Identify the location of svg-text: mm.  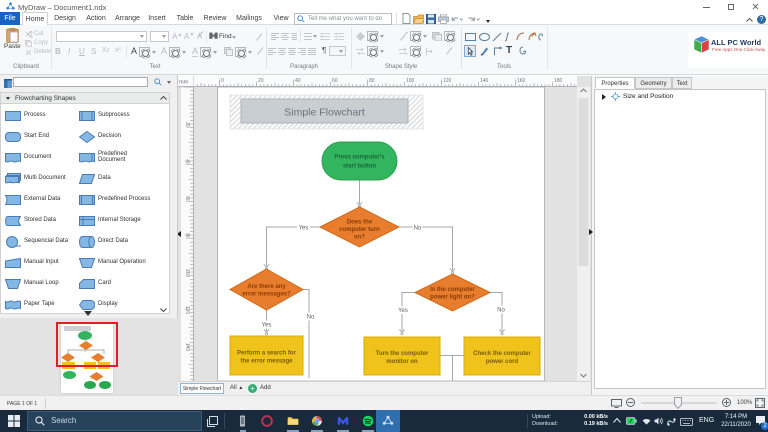
(184, 83).